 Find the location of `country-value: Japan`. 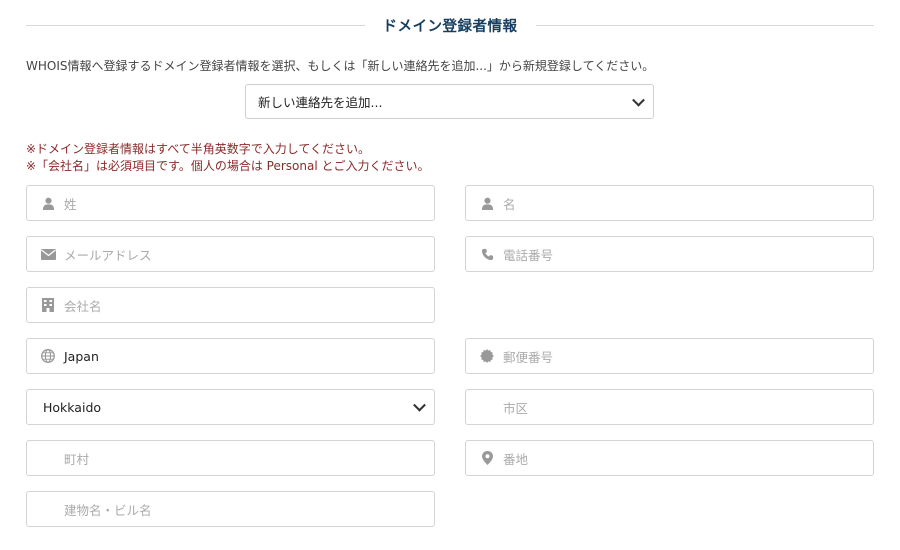

country-value: Japan is located at coordinates (81, 356).